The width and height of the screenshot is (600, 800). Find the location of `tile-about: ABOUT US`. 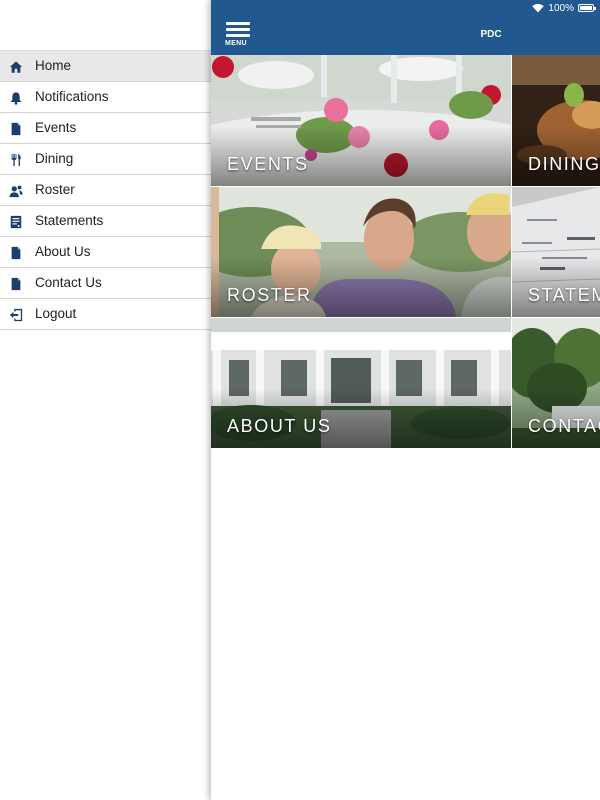

tile-about: ABOUT US is located at coordinates (361, 383).